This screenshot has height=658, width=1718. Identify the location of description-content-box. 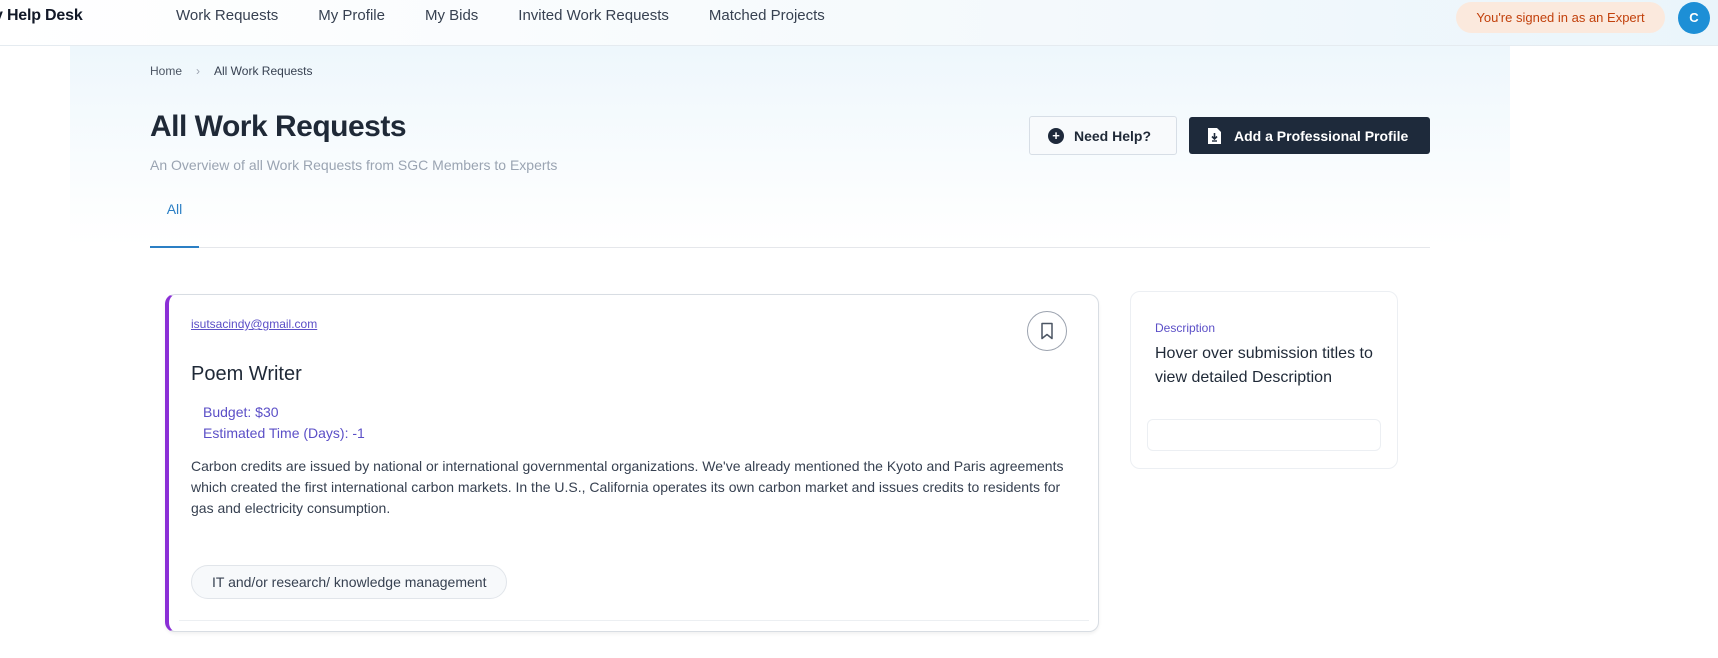
(1264, 435).